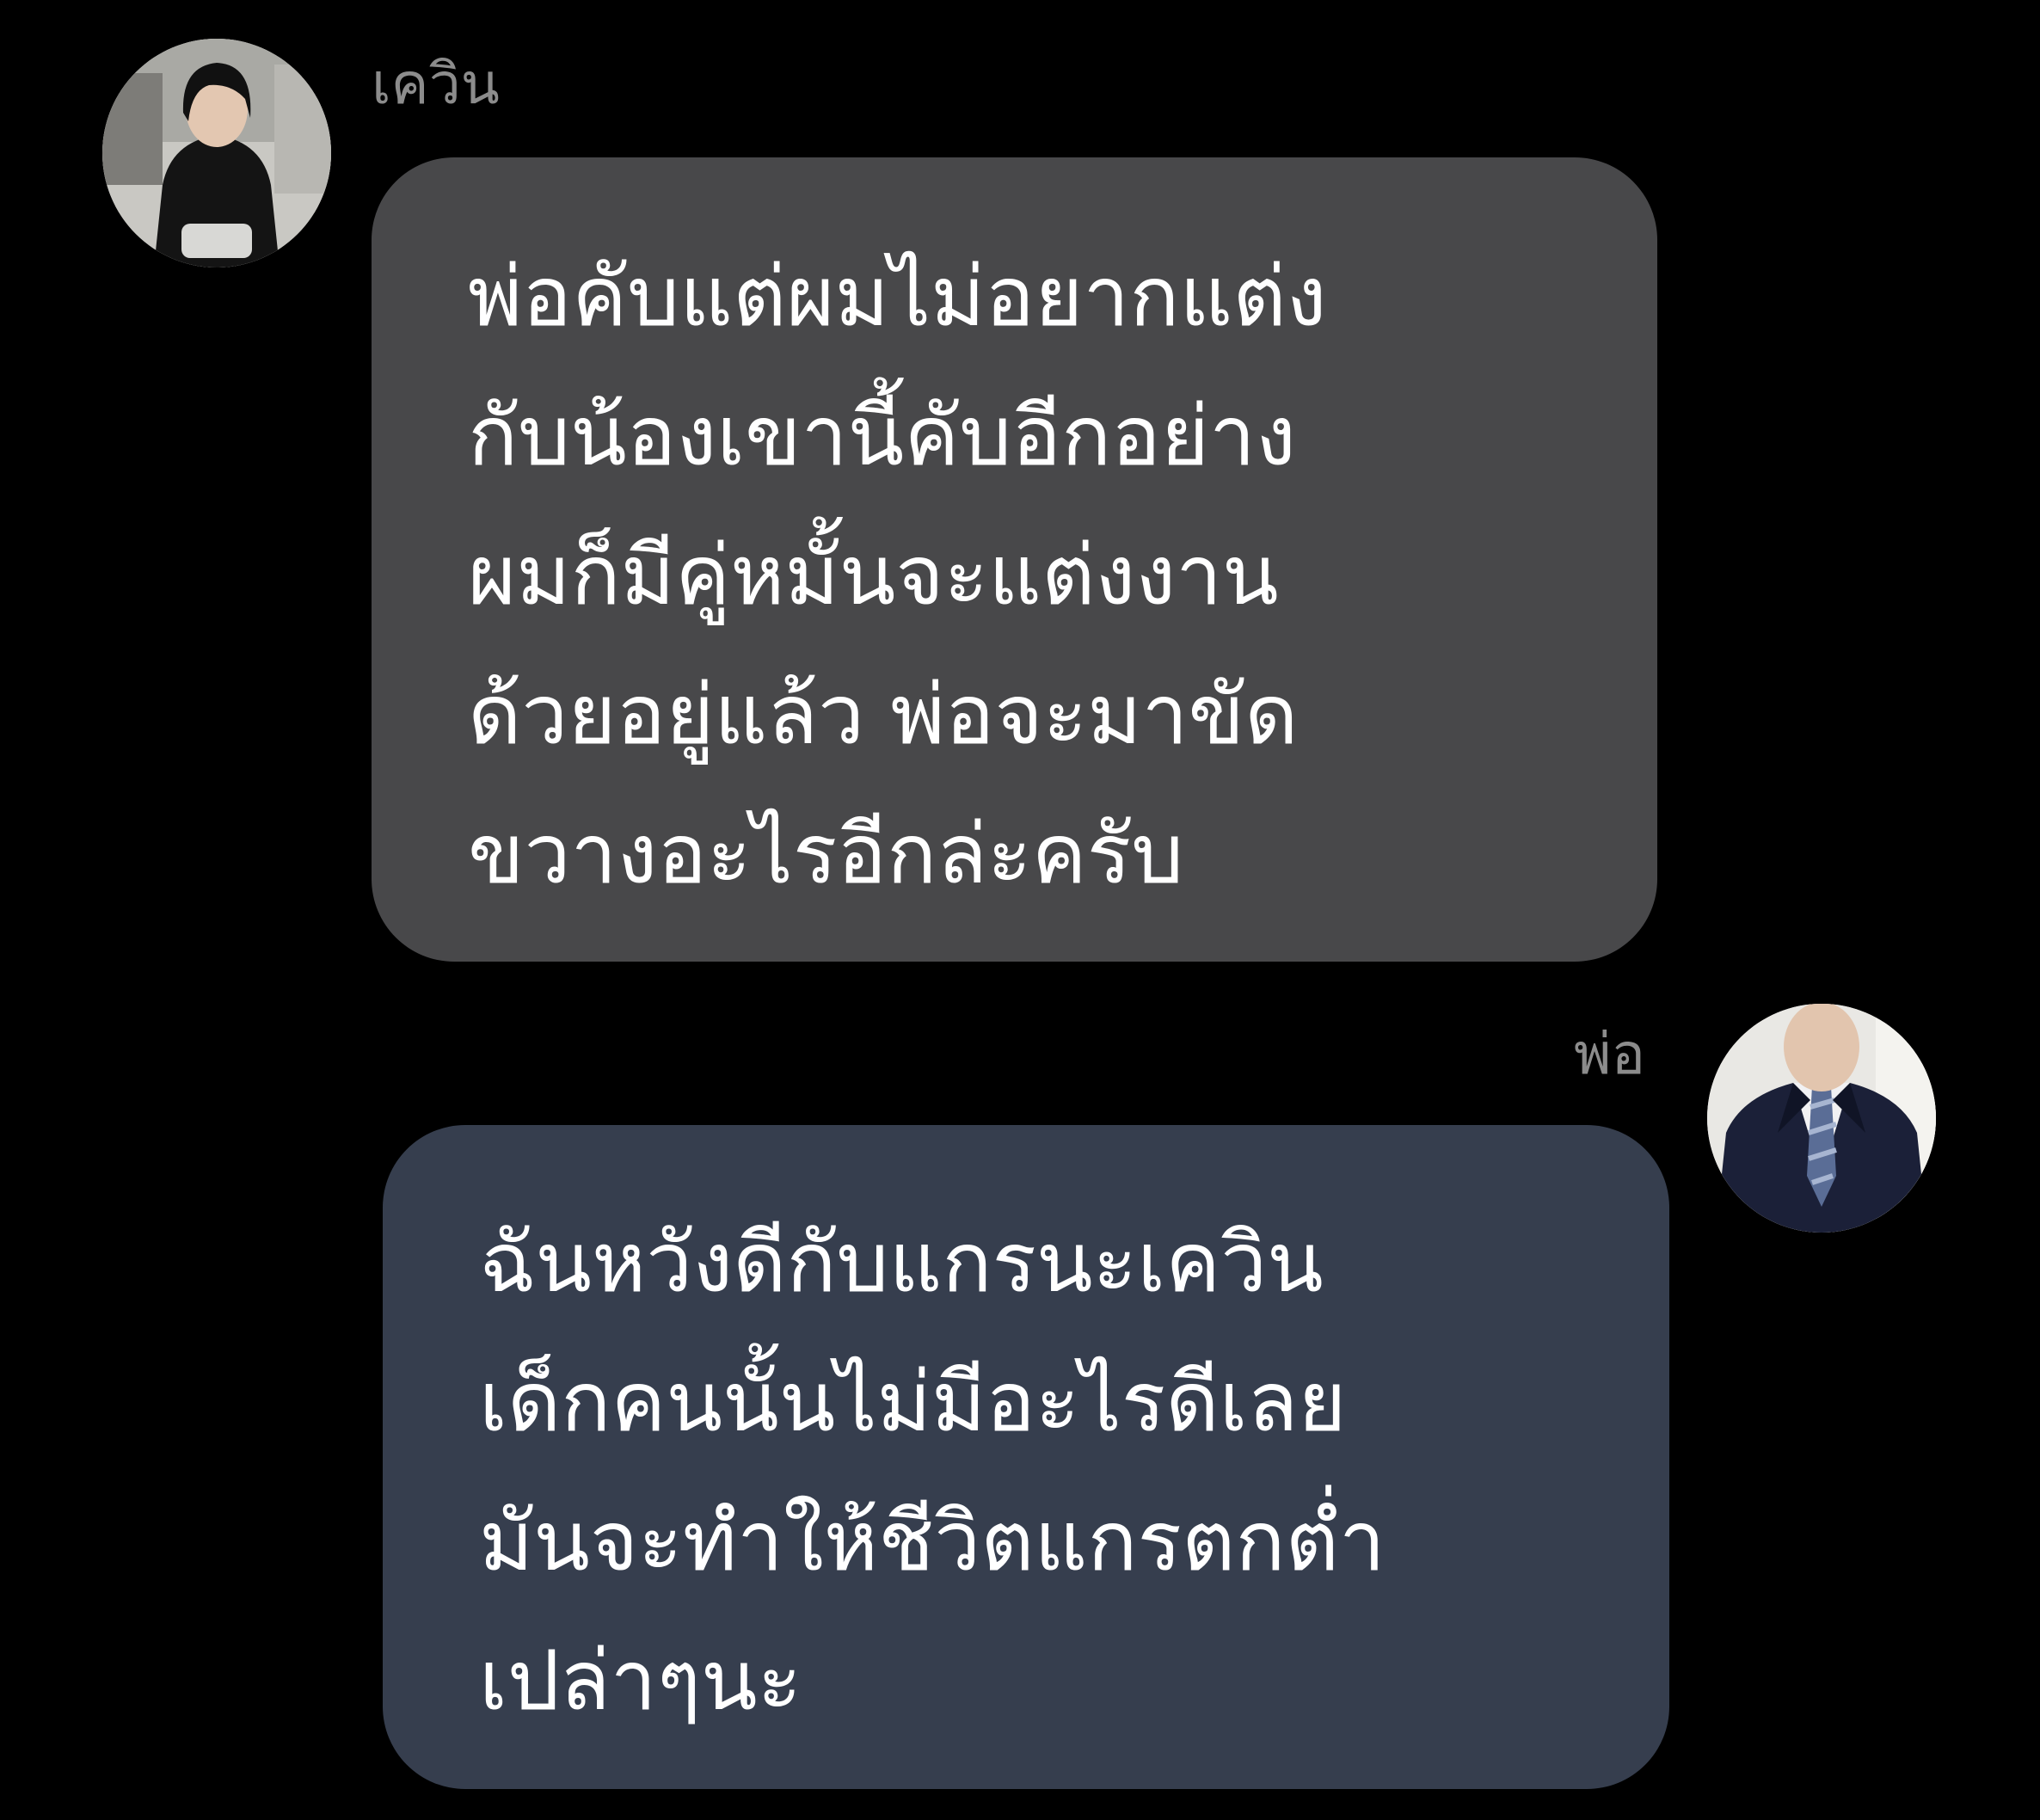 The height and width of the screenshot is (1820, 2040). I want to click on sender-avatar-father, so click(1822, 1119).